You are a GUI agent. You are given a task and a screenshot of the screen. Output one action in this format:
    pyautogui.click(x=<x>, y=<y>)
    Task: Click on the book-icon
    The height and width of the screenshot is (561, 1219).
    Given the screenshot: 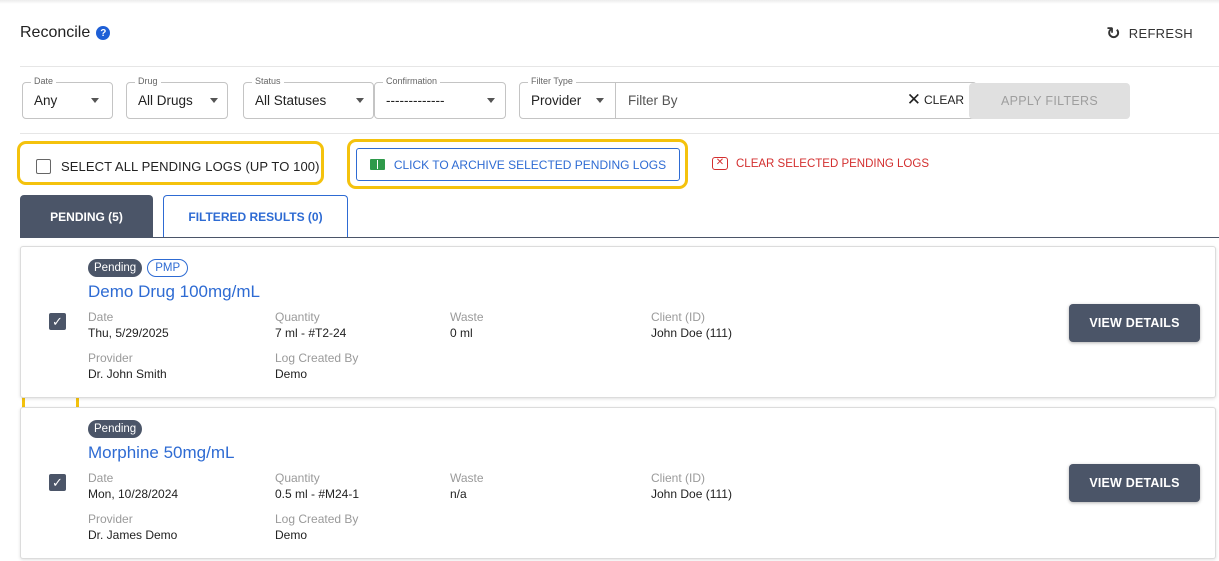 What is the action you would take?
    pyautogui.click(x=377, y=164)
    